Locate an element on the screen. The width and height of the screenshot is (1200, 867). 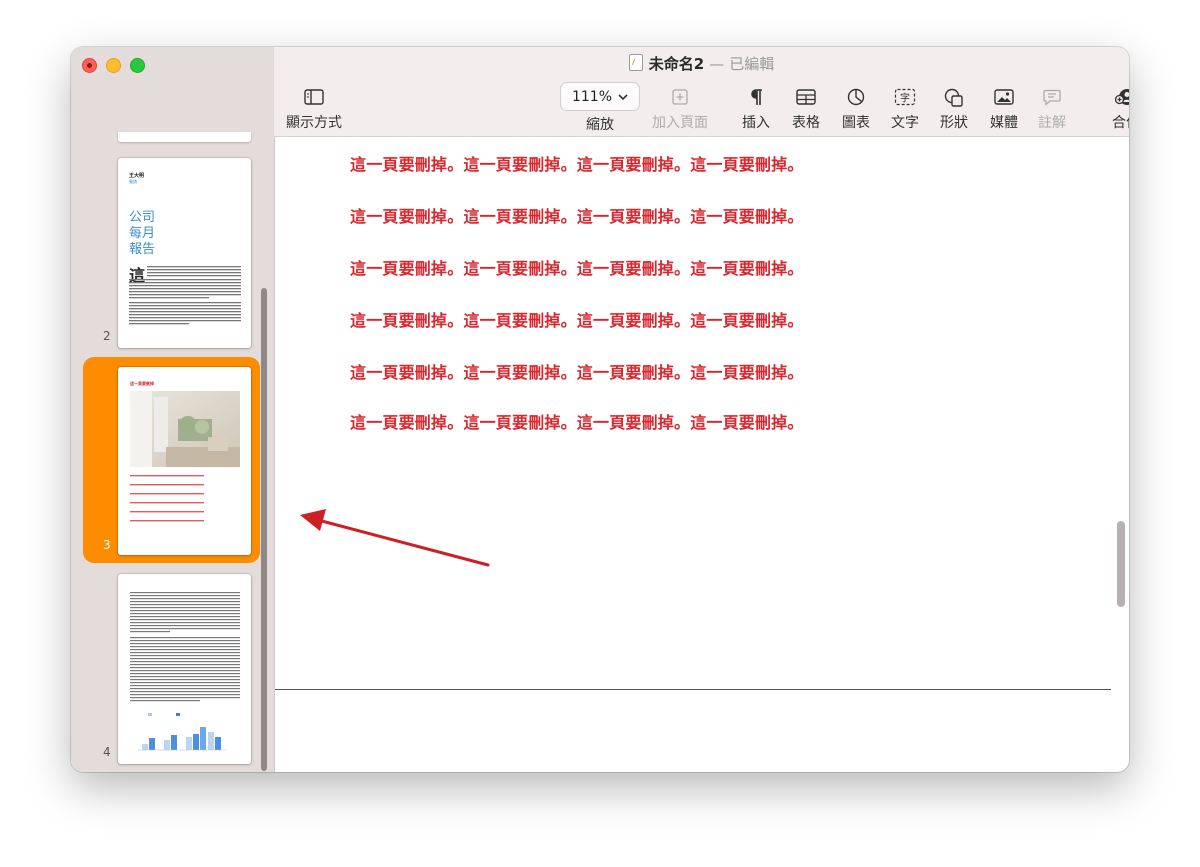
page-thumbnail-3: 這一頁要刪掉 is located at coordinates (184, 461).